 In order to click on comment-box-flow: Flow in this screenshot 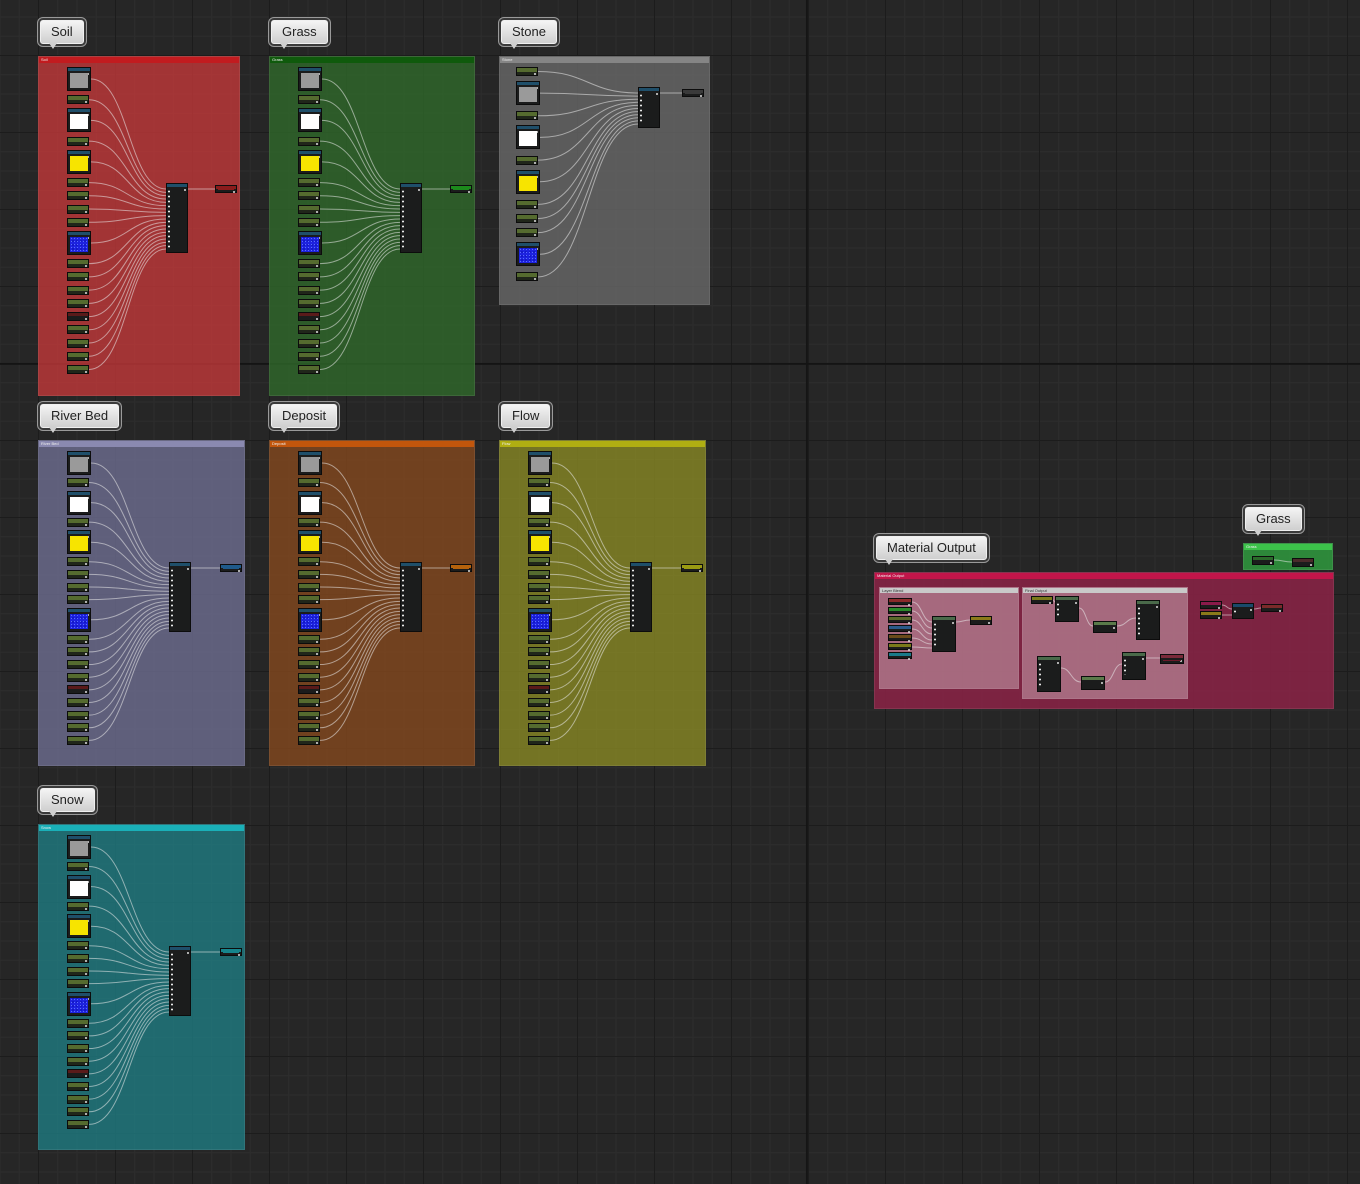, I will do `click(602, 603)`.